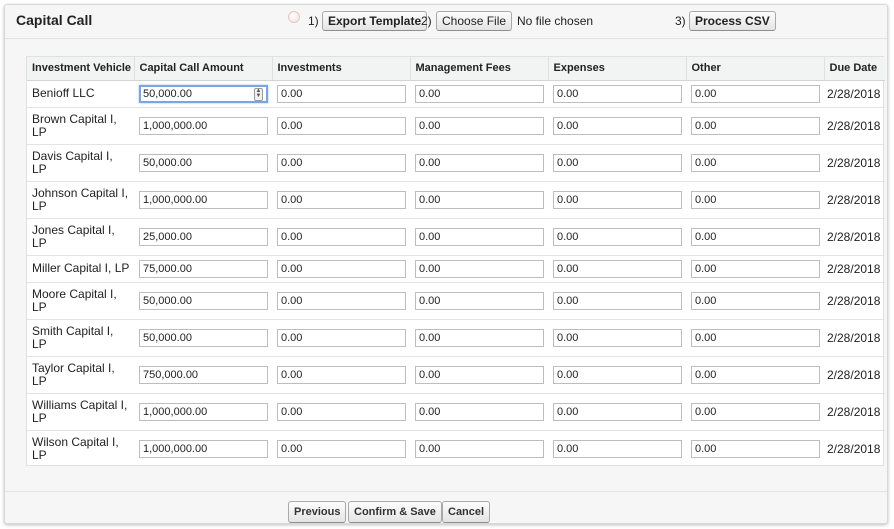 The image size is (894, 529). I want to click on previous-button: Previous, so click(317, 512).